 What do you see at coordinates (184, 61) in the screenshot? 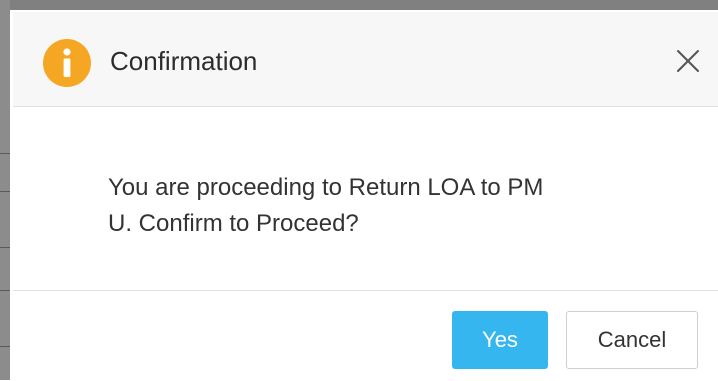
I see `dialog-title: Confirmation` at bounding box center [184, 61].